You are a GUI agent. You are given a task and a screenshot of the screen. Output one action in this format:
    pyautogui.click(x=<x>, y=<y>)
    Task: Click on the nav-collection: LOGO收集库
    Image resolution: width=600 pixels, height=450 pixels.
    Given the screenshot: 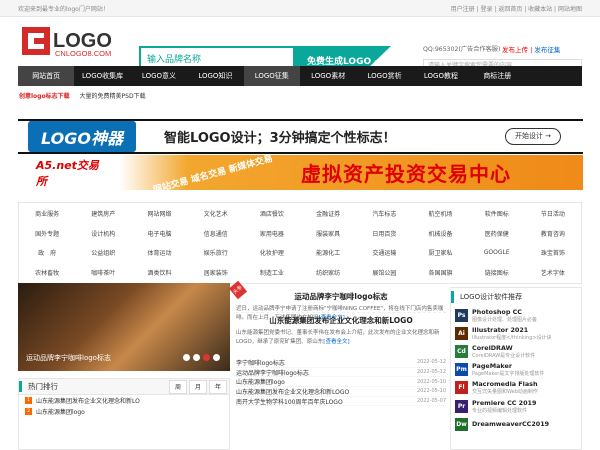 What is the action you would take?
    pyautogui.click(x=102, y=76)
    